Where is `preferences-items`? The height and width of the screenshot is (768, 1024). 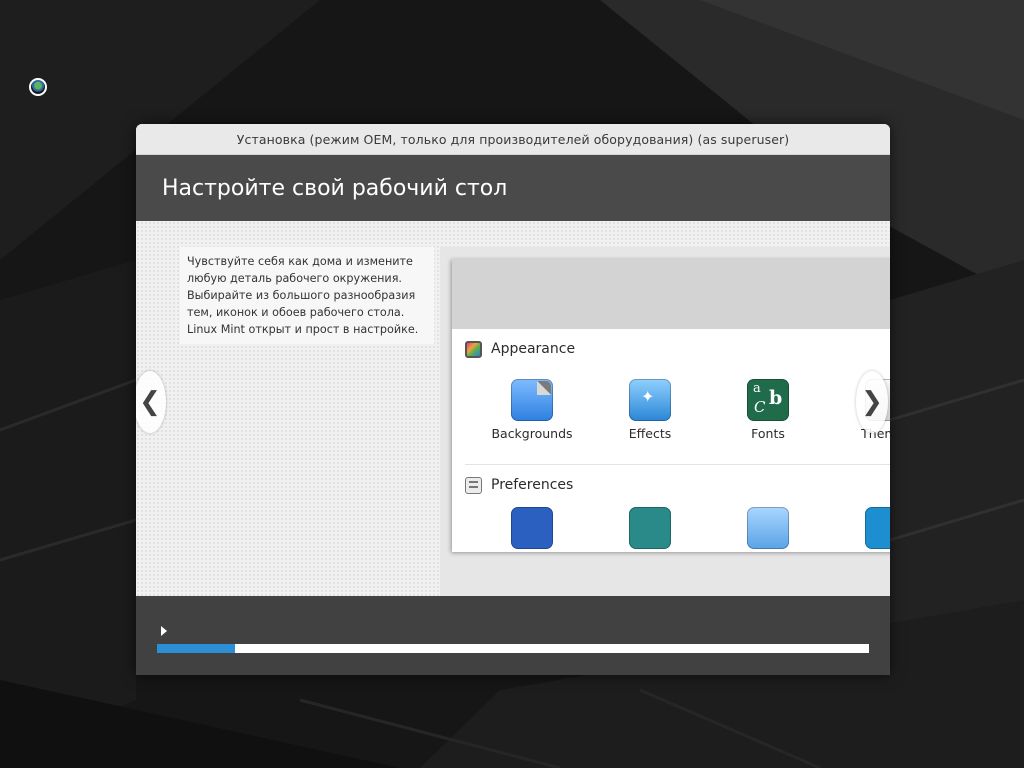 preferences-items is located at coordinates (671, 528).